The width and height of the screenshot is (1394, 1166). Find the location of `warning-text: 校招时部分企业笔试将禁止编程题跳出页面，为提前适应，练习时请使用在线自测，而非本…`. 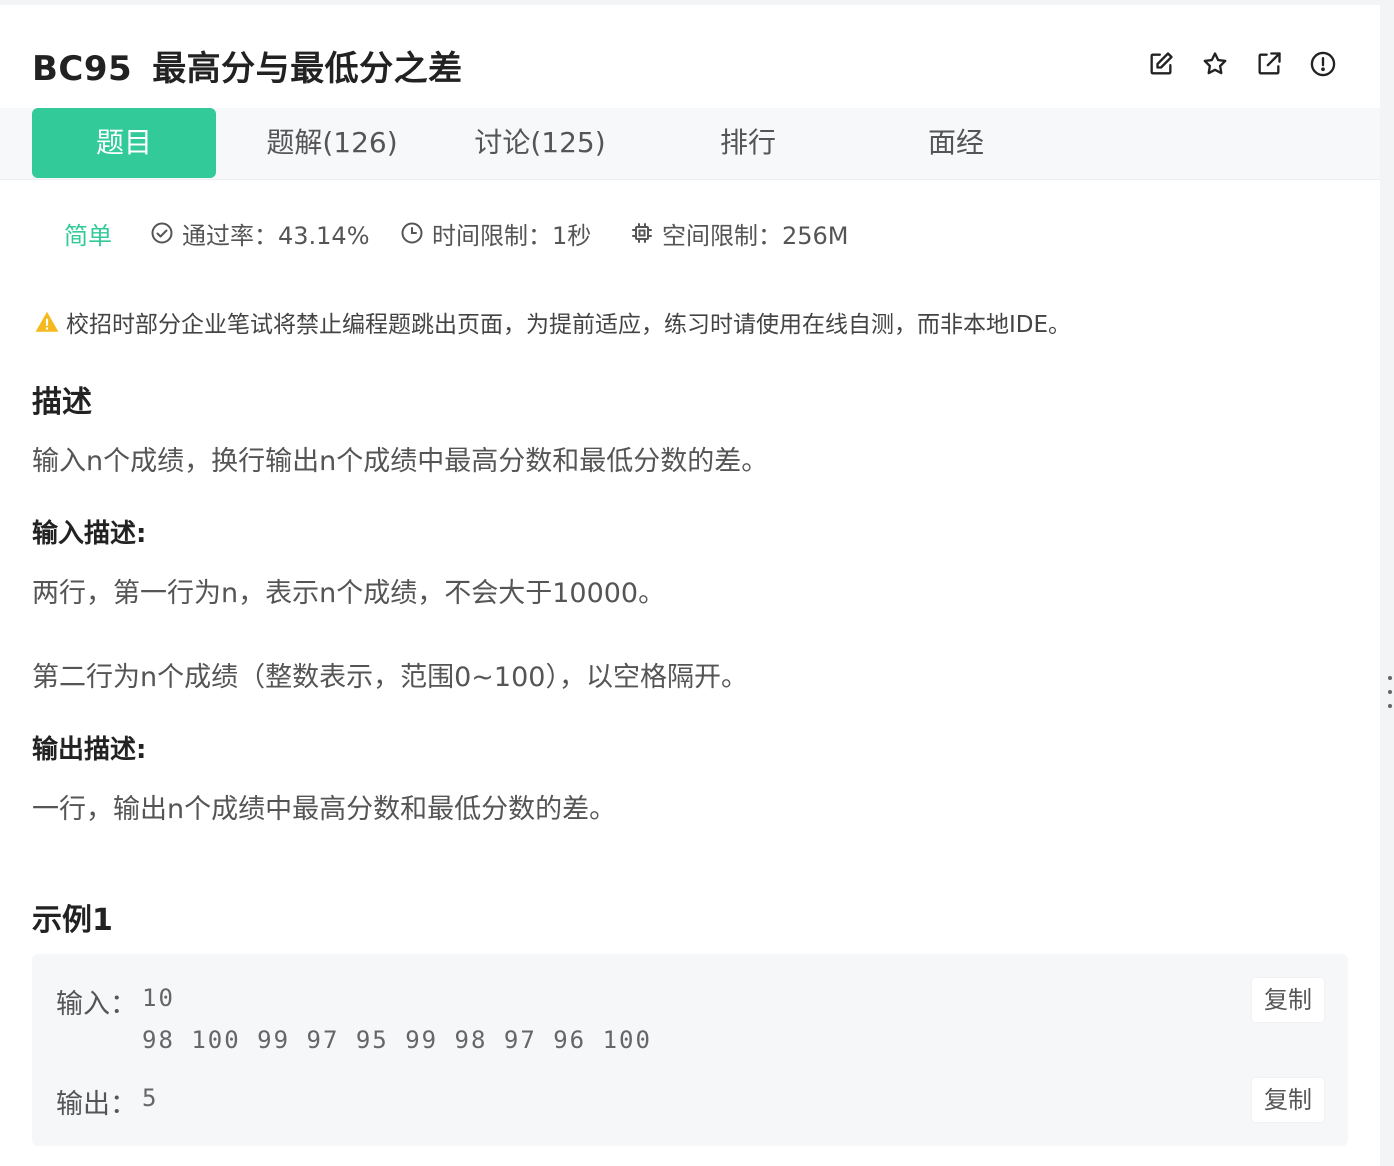

warning-text: 校招时部分企业笔试将禁止编程题跳出页面，为提前适应，练习时请使用在线自测，而非本… is located at coordinates (569, 325).